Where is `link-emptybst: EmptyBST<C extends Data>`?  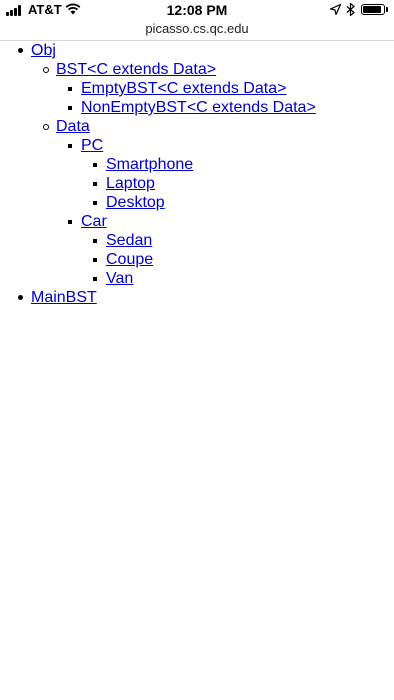 link-emptybst: EmptyBST<C extends Data> is located at coordinates (183, 88).